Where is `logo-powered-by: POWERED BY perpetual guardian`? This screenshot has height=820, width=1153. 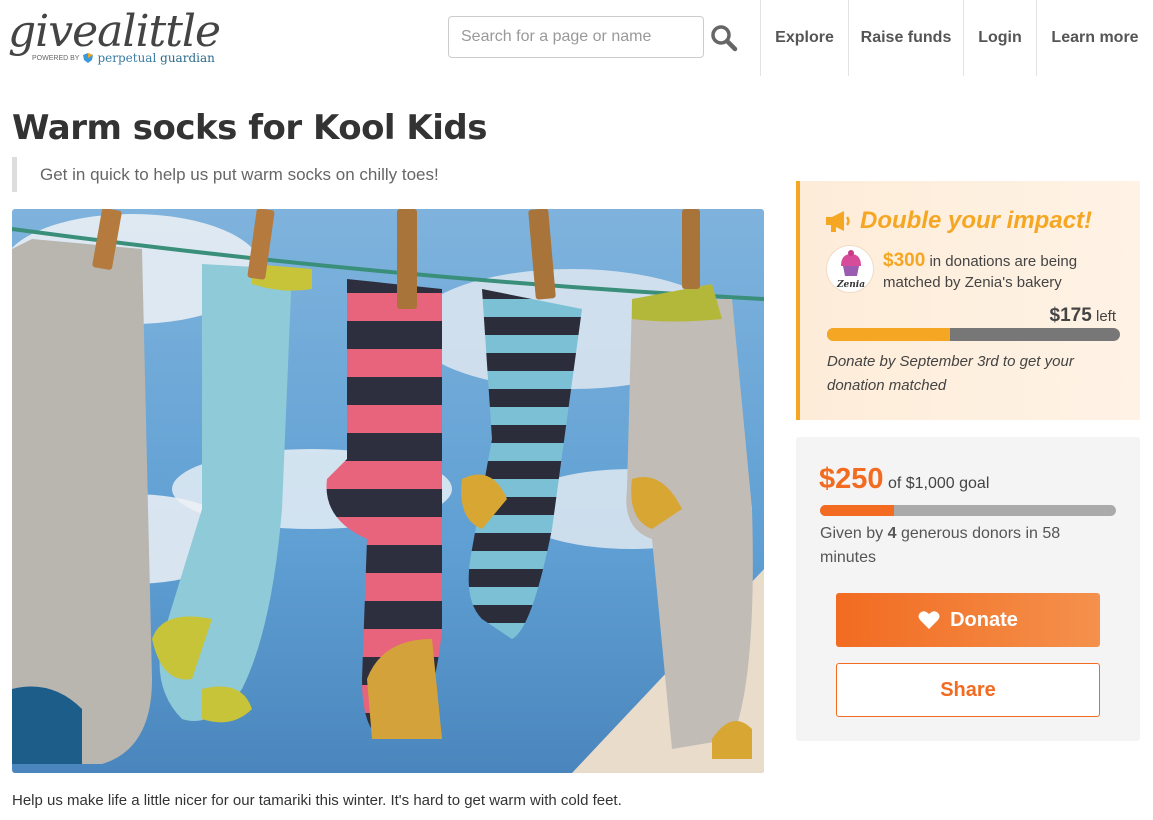 logo-powered-by: POWERED BY perpetual guardian is located at coordinates (123, 58).